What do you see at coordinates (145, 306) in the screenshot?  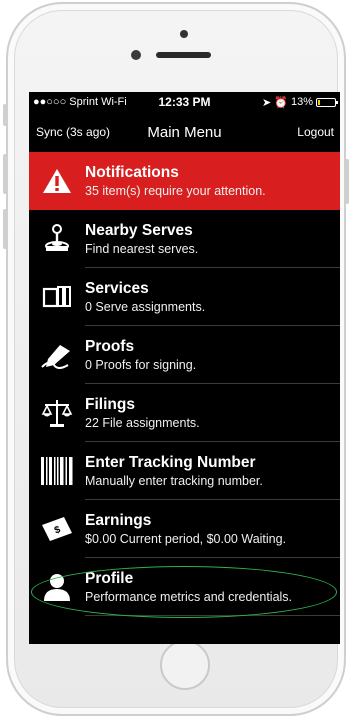 I see `menu-item-subtitle: 0 Serve assignments.` at bounding box center [145, 306].